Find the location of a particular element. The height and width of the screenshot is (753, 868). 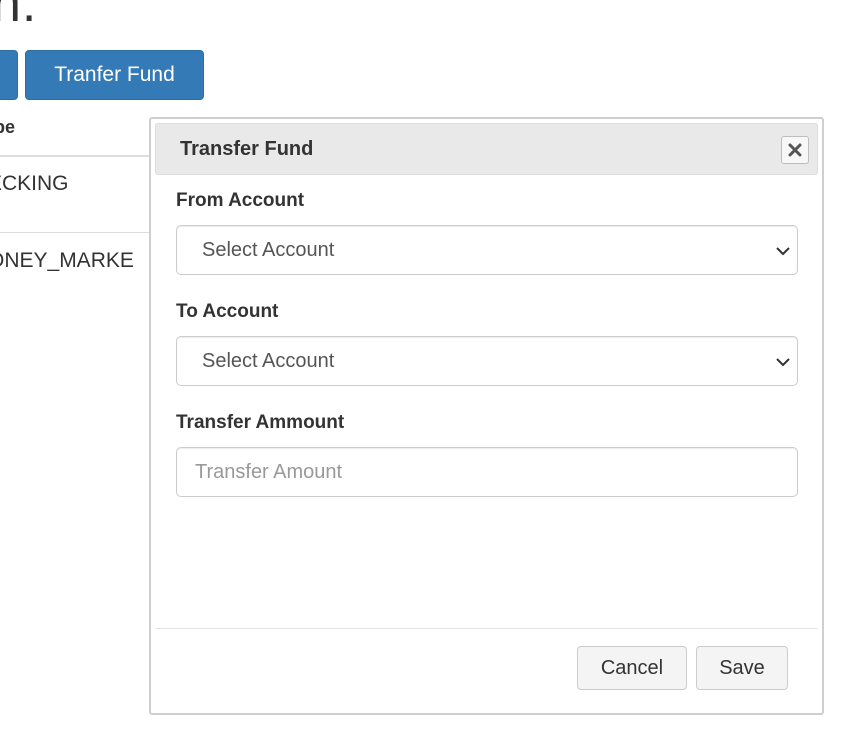

transfer-amount-input is located at coordinates (487, 472).